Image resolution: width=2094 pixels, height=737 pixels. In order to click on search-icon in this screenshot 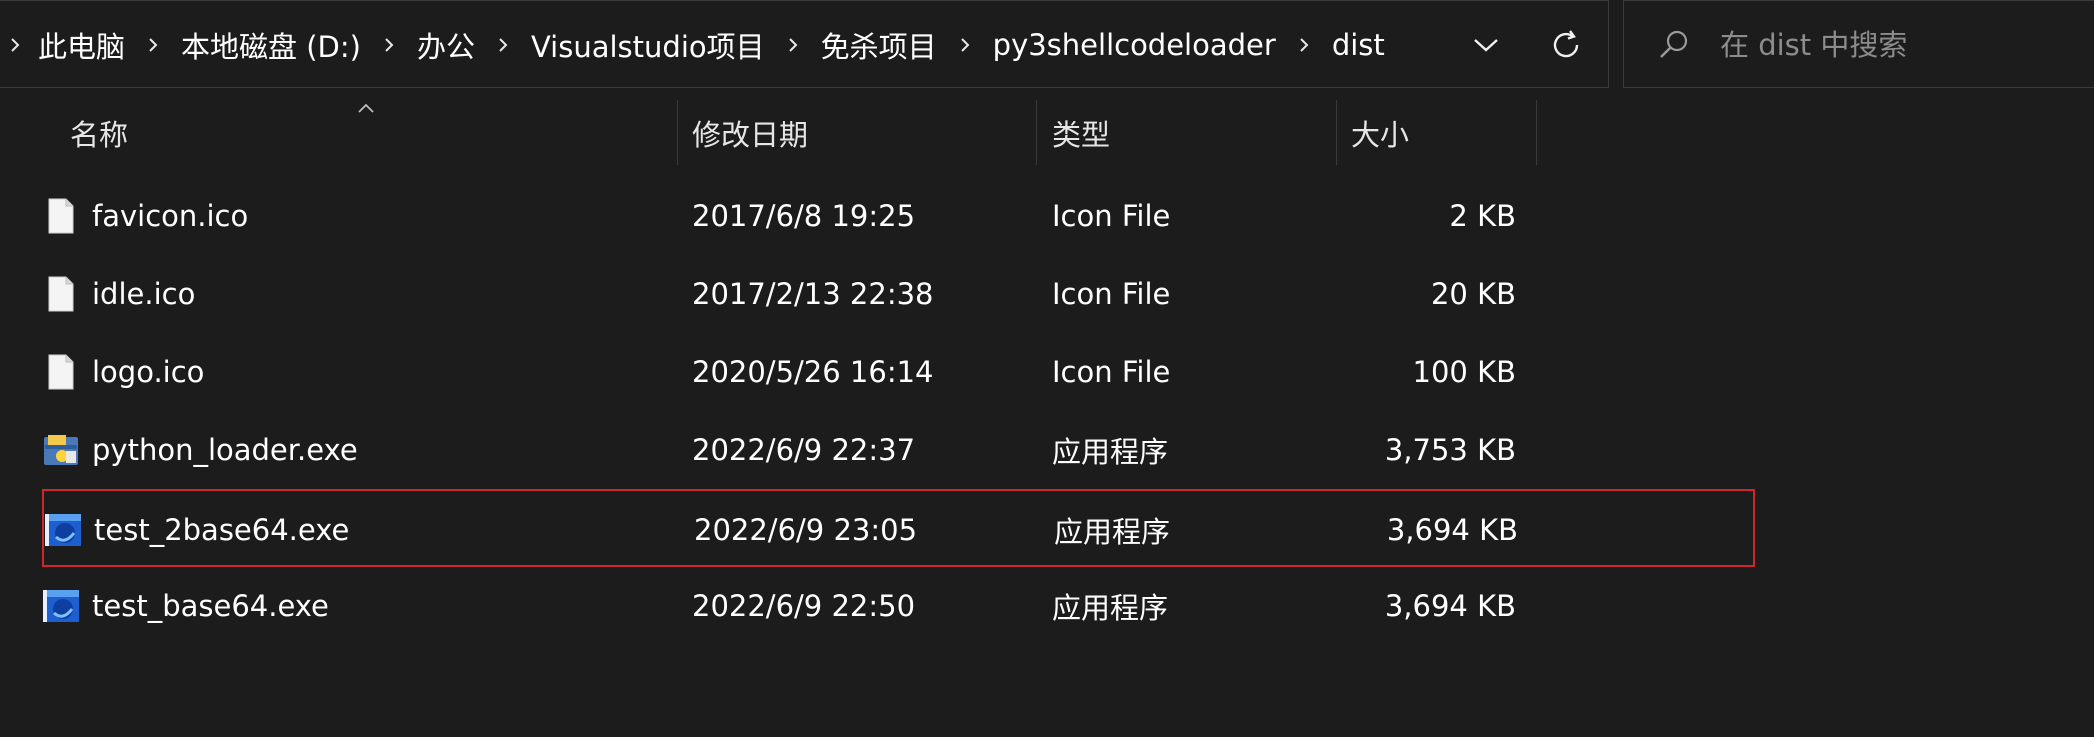, I will do `click(1674, 44)`.